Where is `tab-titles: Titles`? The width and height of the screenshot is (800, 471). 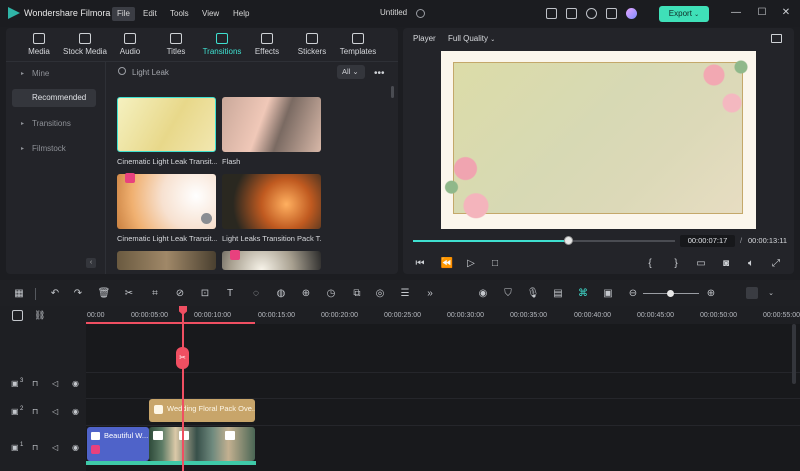 tab-titles: Titles is located at coordinates (176, 44).